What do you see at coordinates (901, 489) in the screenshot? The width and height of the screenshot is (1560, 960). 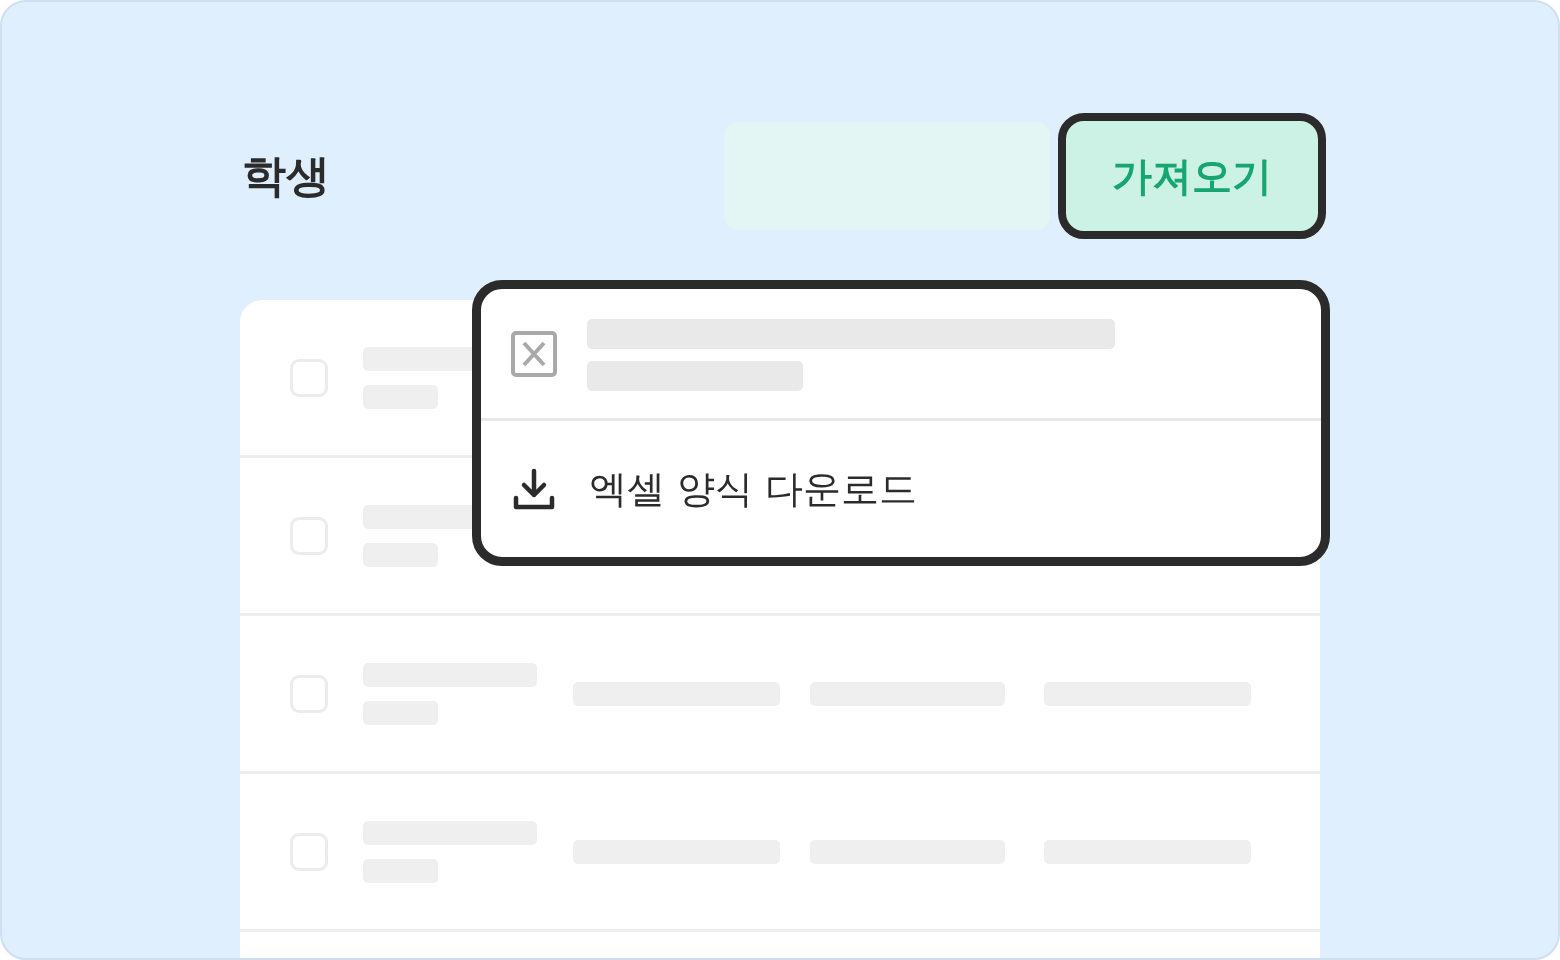 I see `menu-item: 엑셀 양식 다운로드` at bounding box center [901, 489].